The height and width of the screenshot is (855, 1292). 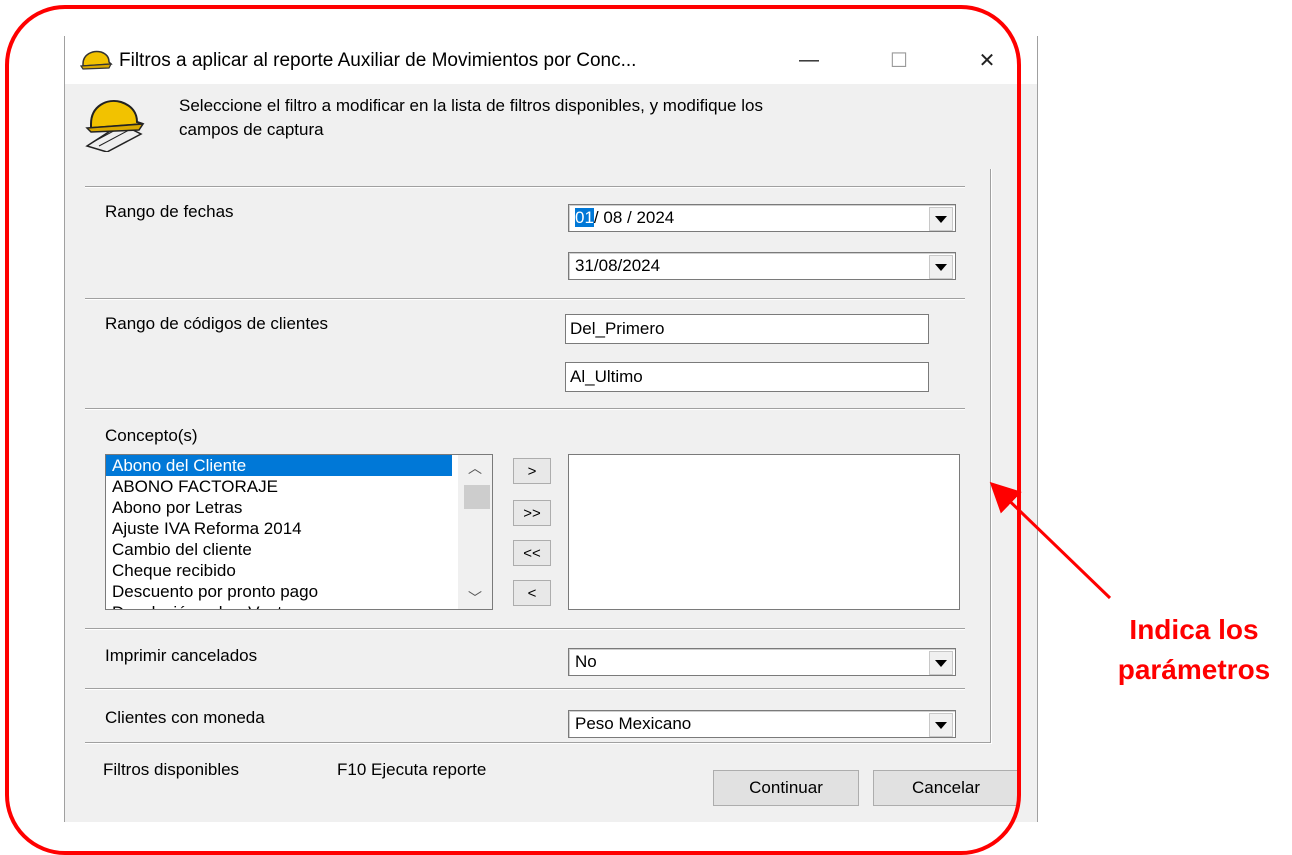 I want to click on list-item: ABONO FACTORAJE, so click(x=279, y=486).